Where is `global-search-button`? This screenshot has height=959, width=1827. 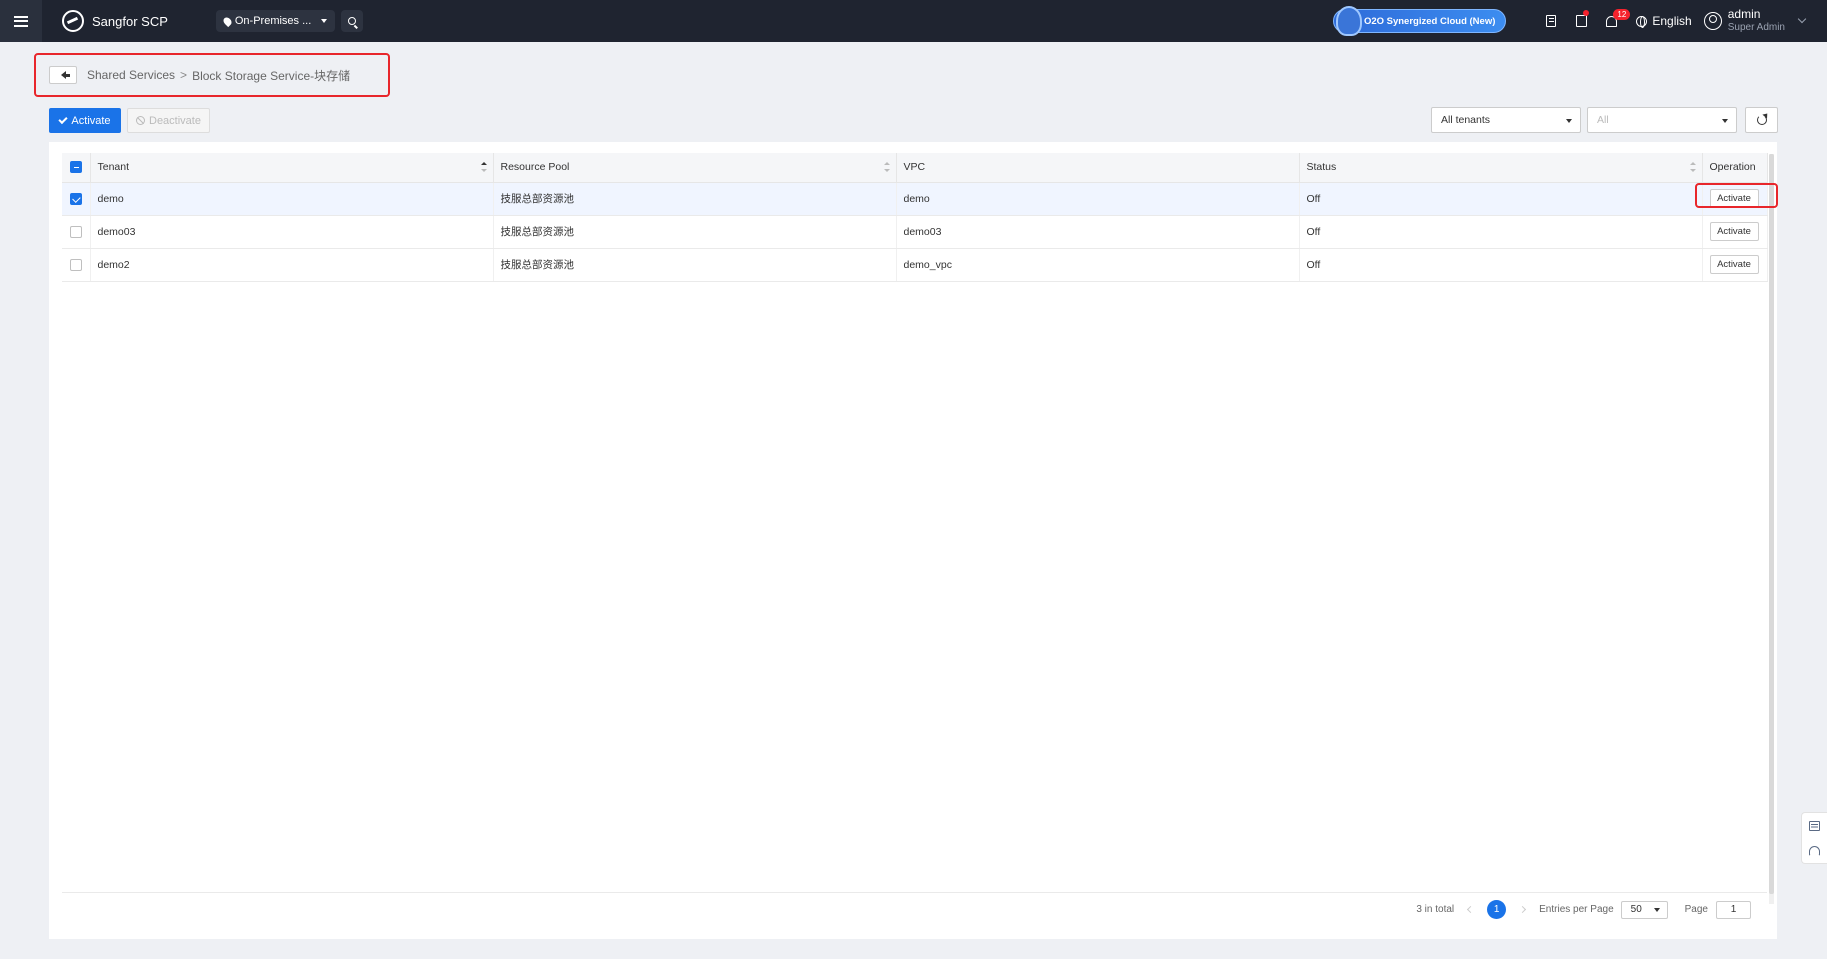
global-search-button is located at coordinates (352, 21).